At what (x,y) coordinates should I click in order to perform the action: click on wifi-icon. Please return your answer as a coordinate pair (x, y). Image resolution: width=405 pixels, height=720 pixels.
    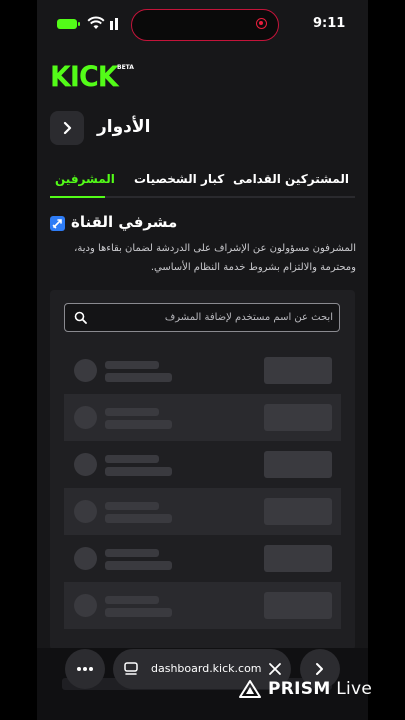
    Looking at the image, I should click on (96, 22).